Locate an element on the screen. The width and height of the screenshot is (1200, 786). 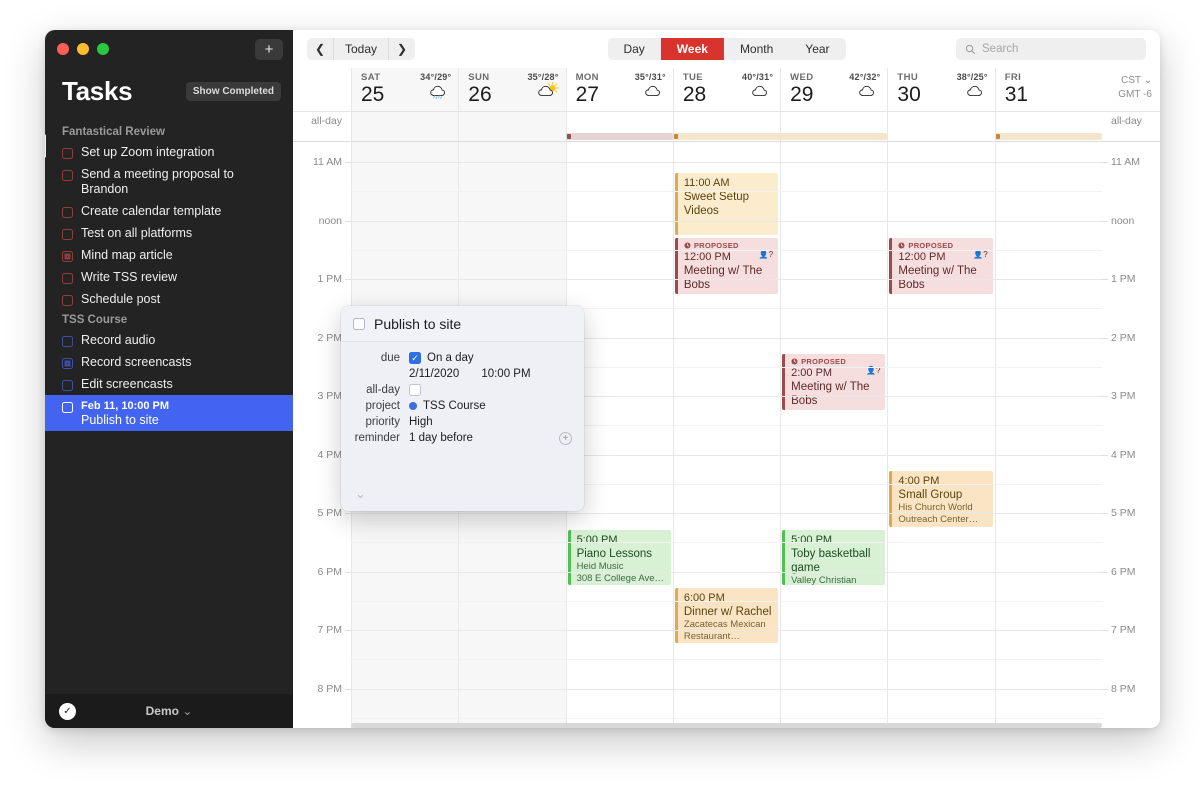
day-header-wed: WED 29 42°/32° is located at coordinates (833, 89).